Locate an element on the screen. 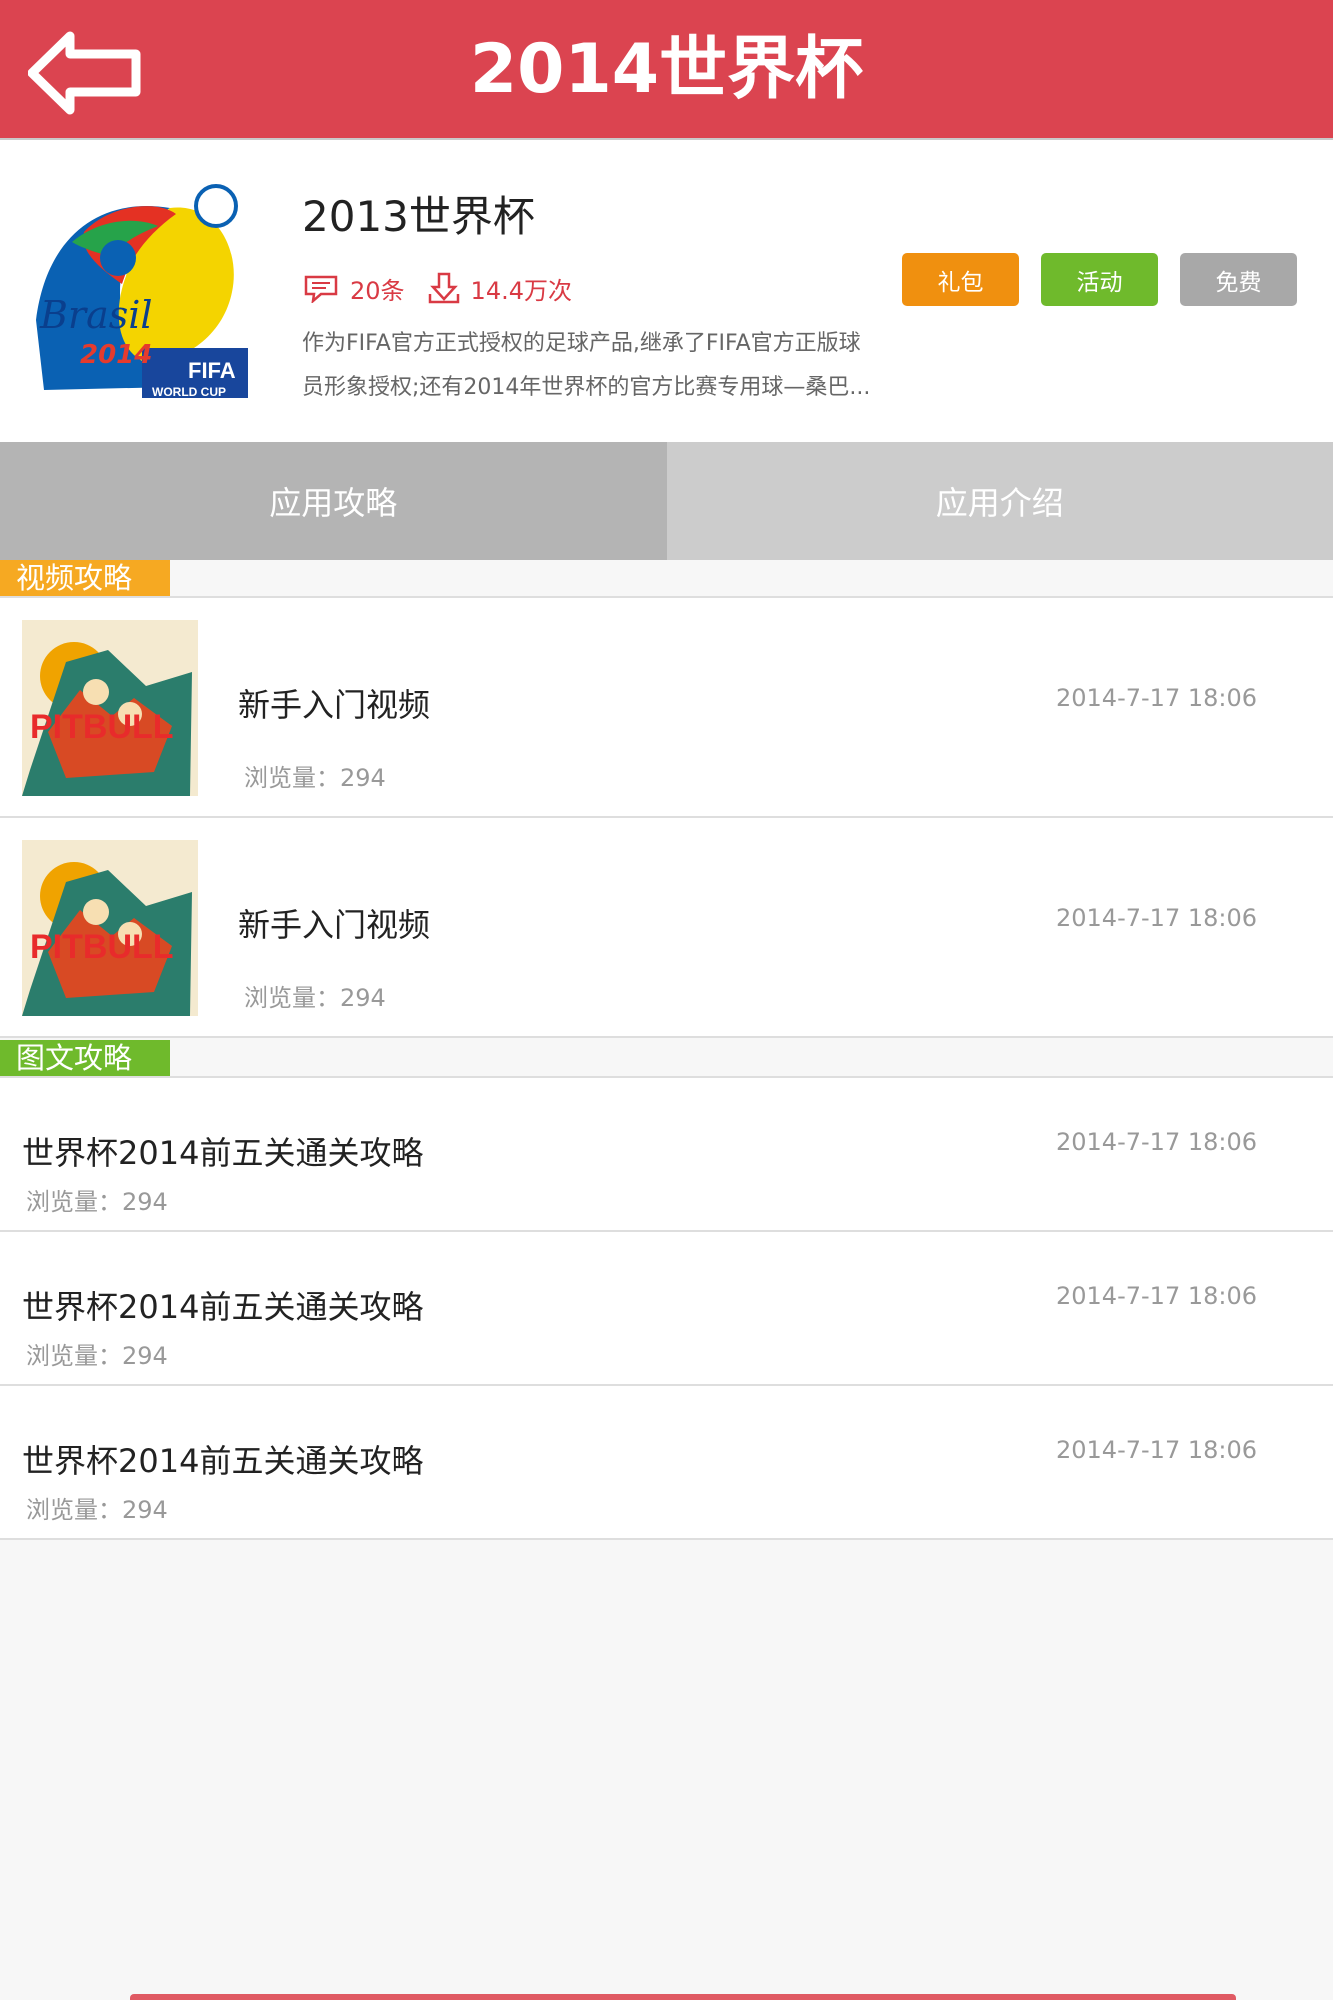 This screenshot has width=1333, height=2000. tag-list: 礼包 活动 免费 is located at coordinates (1099, 279).